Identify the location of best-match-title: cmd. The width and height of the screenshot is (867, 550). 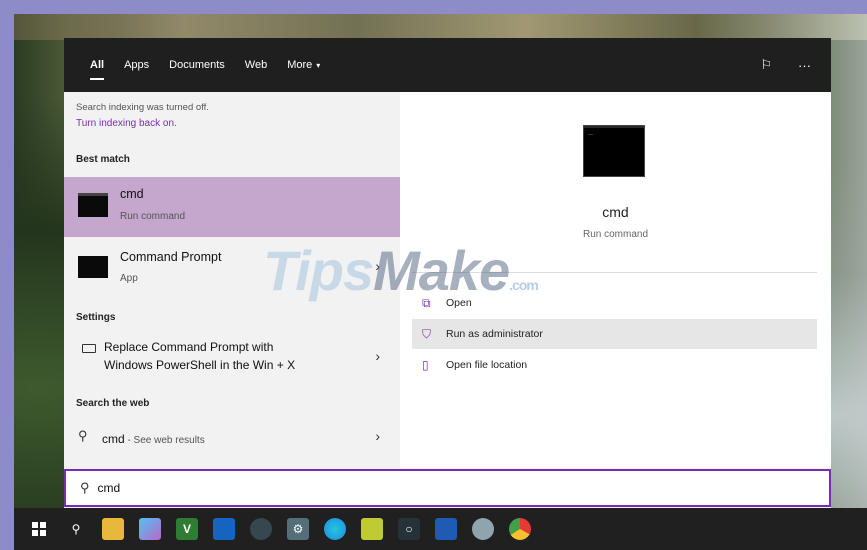
(132, 194).